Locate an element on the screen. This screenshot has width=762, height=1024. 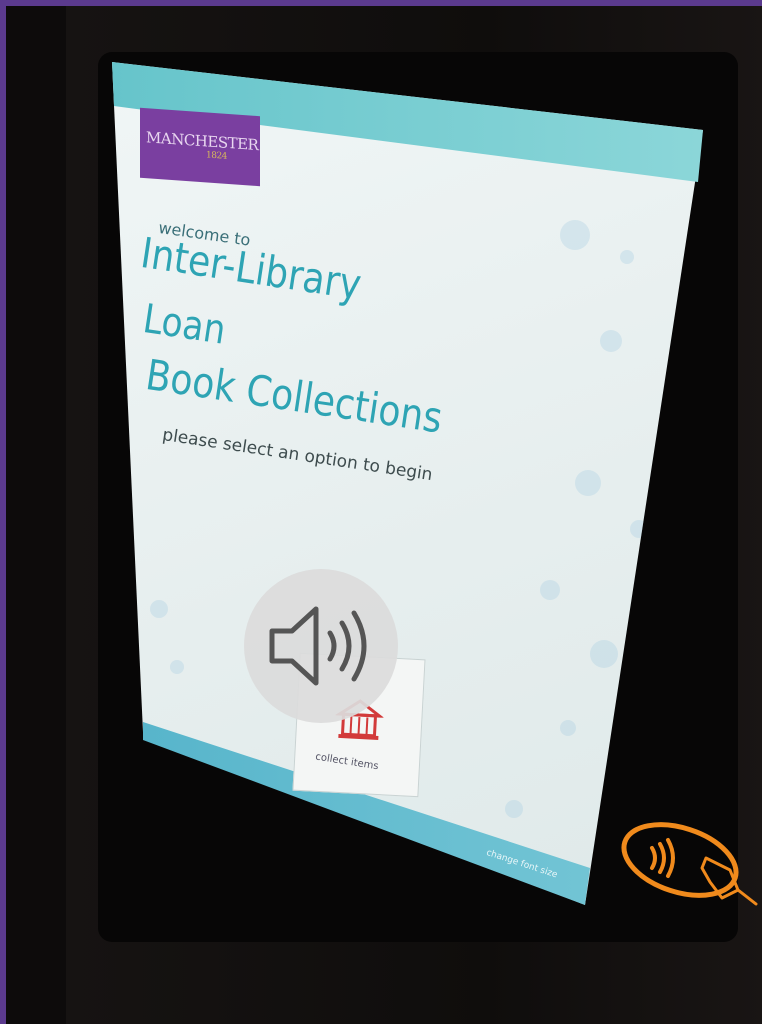
contactless-payment-icon is located at coordinates (689, 864).